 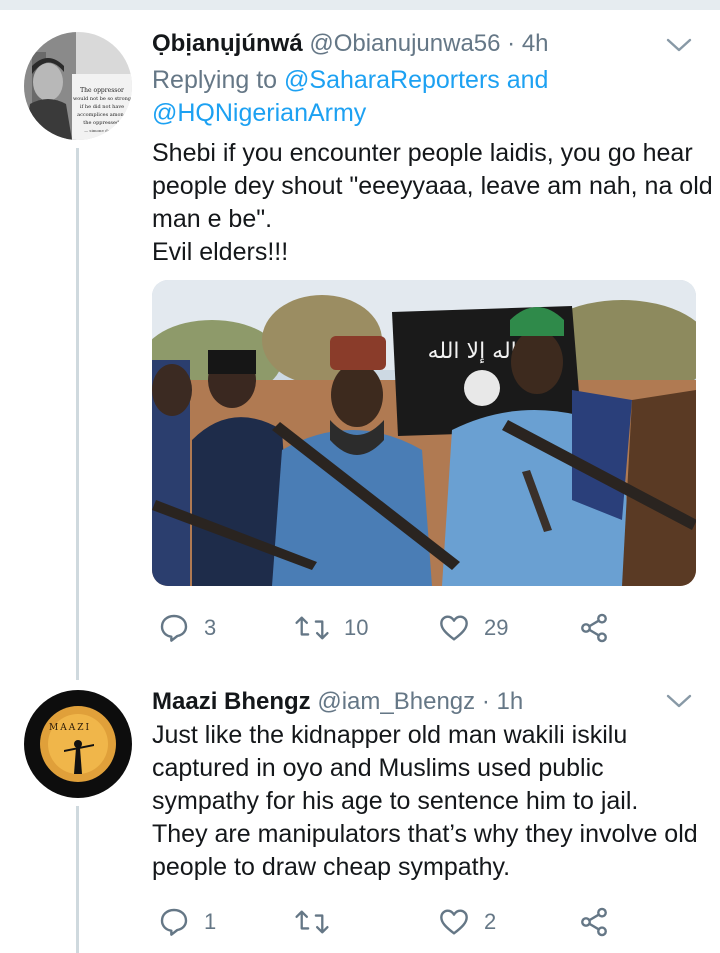 What do you see at coordinates (496, 627) in the screenshot?
I see `like-count: 29` at bounding box center [496, 627].